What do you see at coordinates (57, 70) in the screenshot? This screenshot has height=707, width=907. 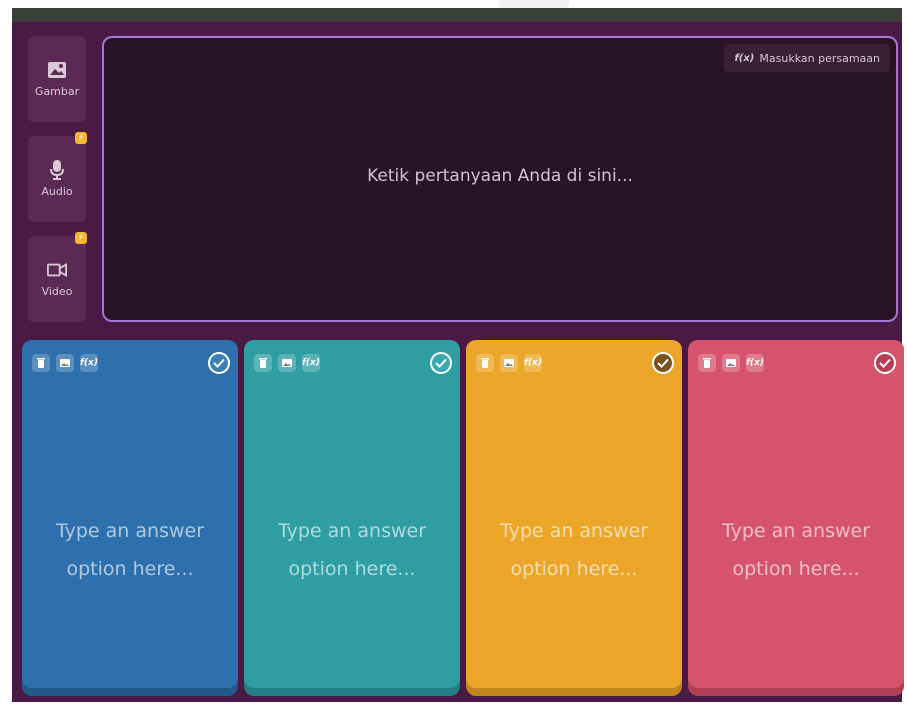 I see `image-icon` at bounding box center [57, 70].